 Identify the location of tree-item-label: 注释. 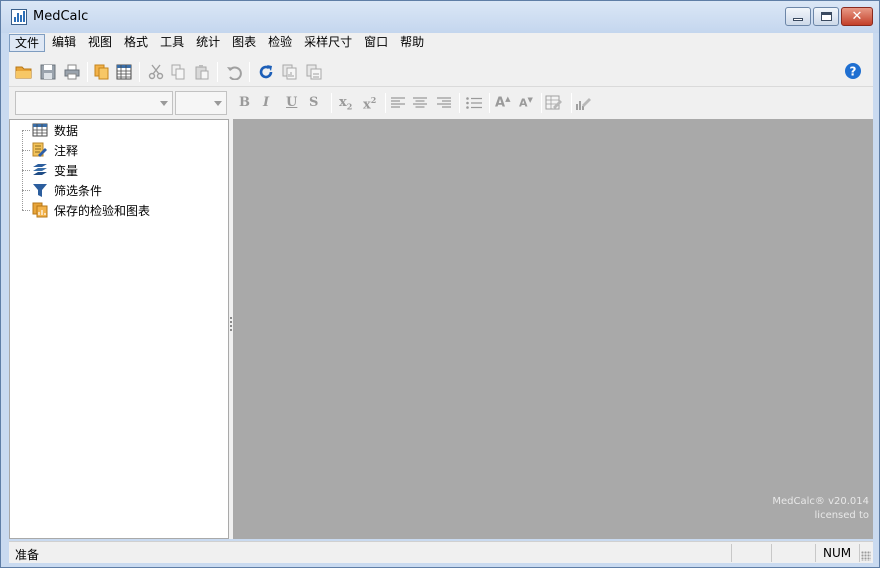
(66, 150).